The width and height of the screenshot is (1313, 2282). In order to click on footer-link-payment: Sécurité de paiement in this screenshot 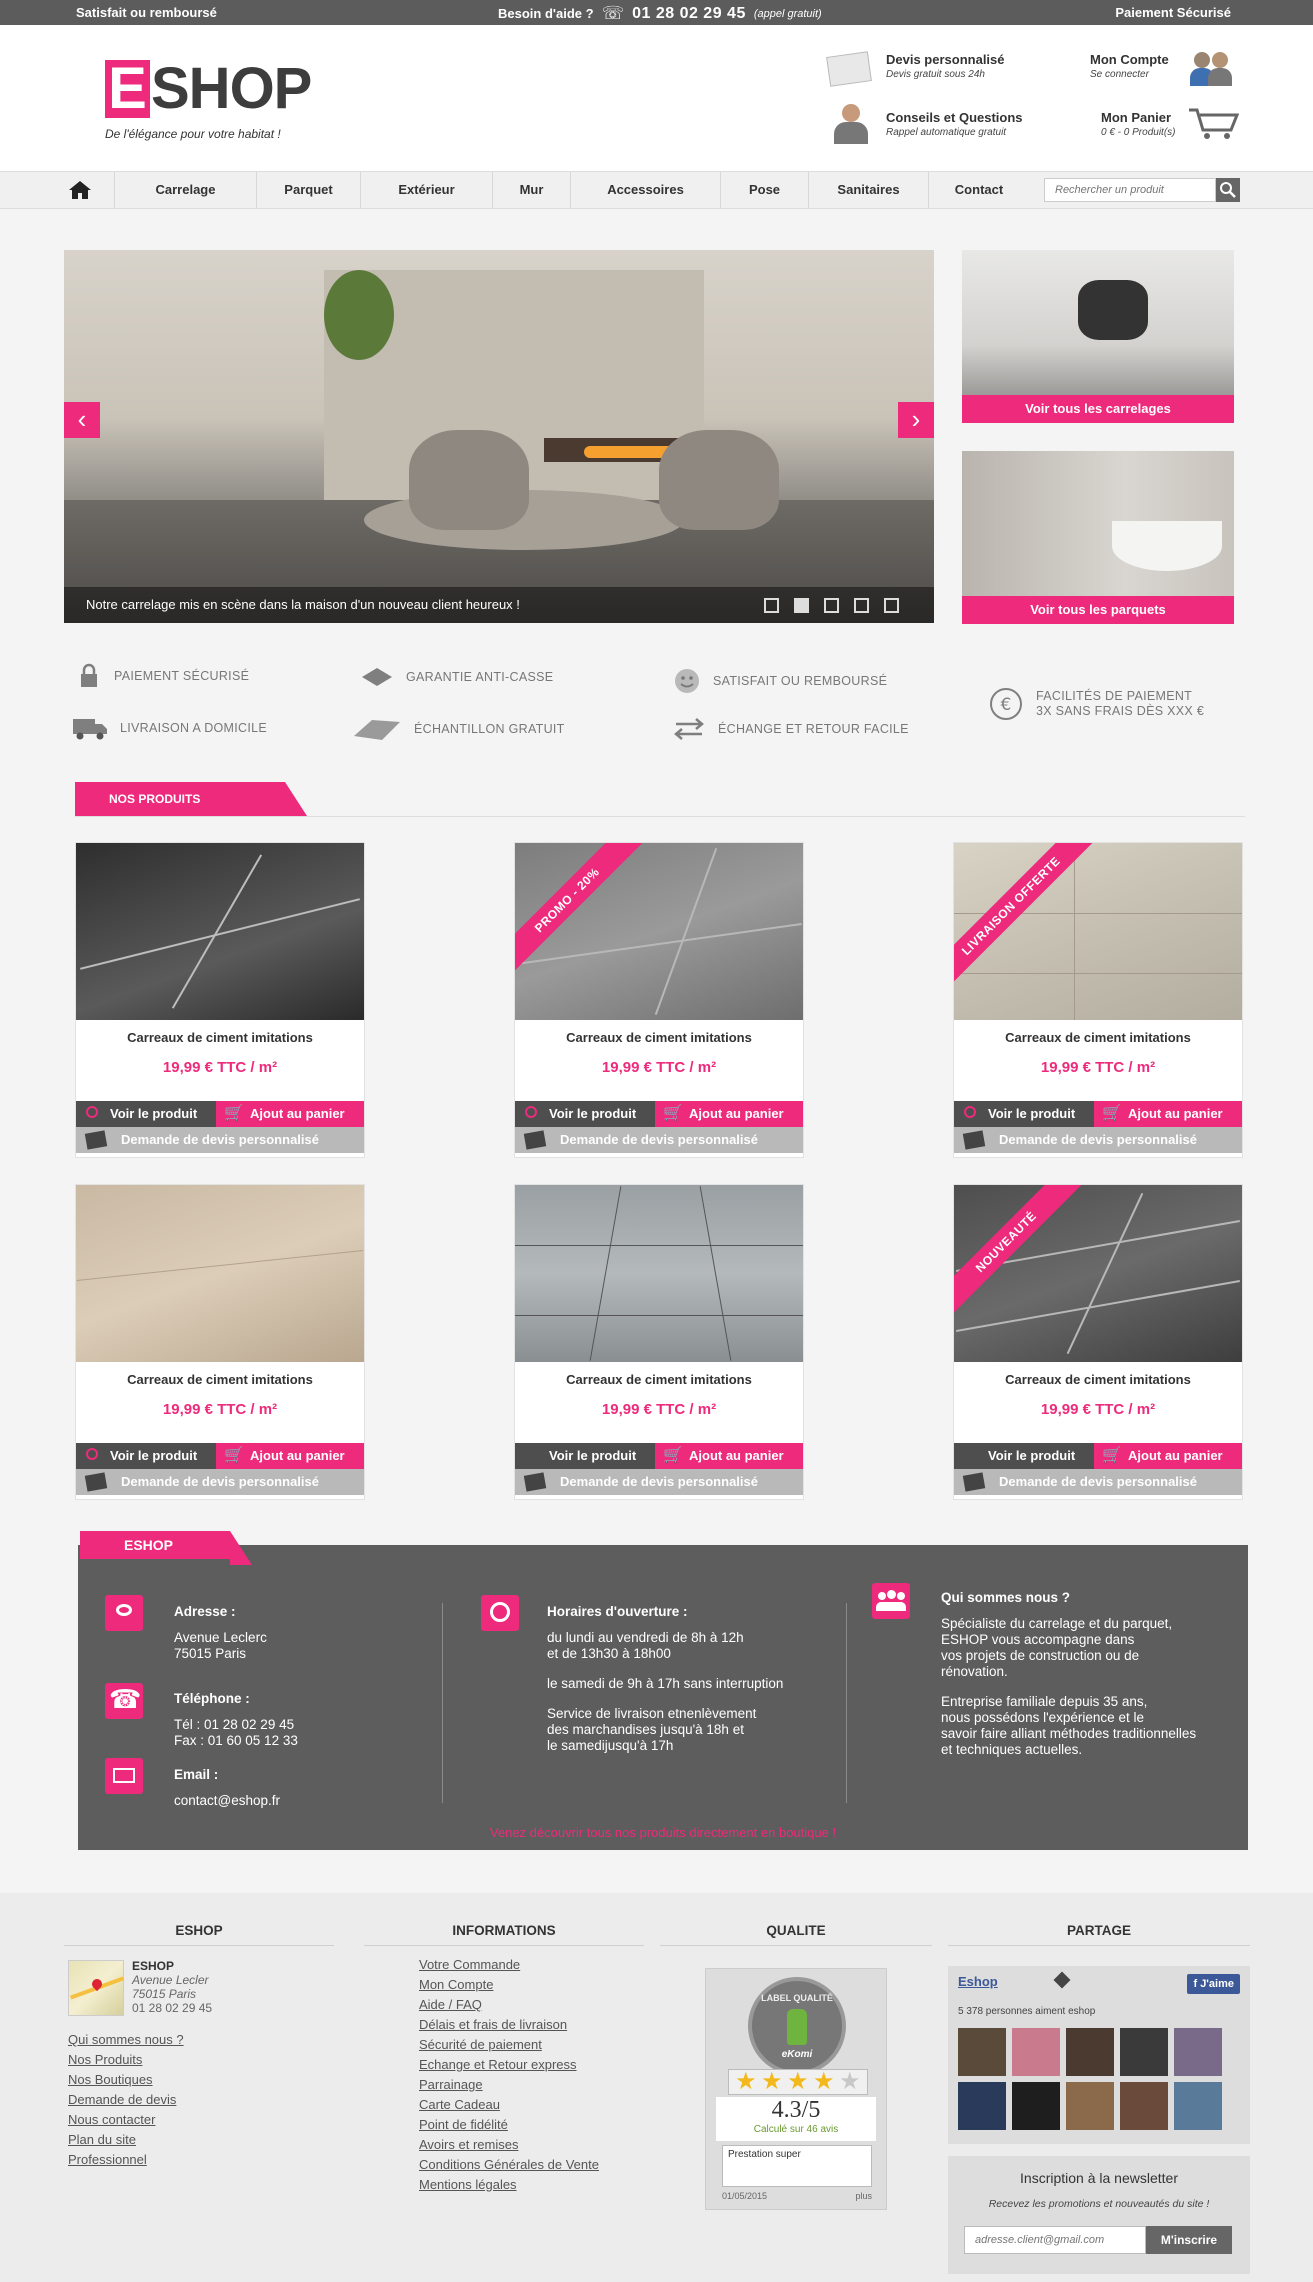, I will do `click(509, 2045)`.